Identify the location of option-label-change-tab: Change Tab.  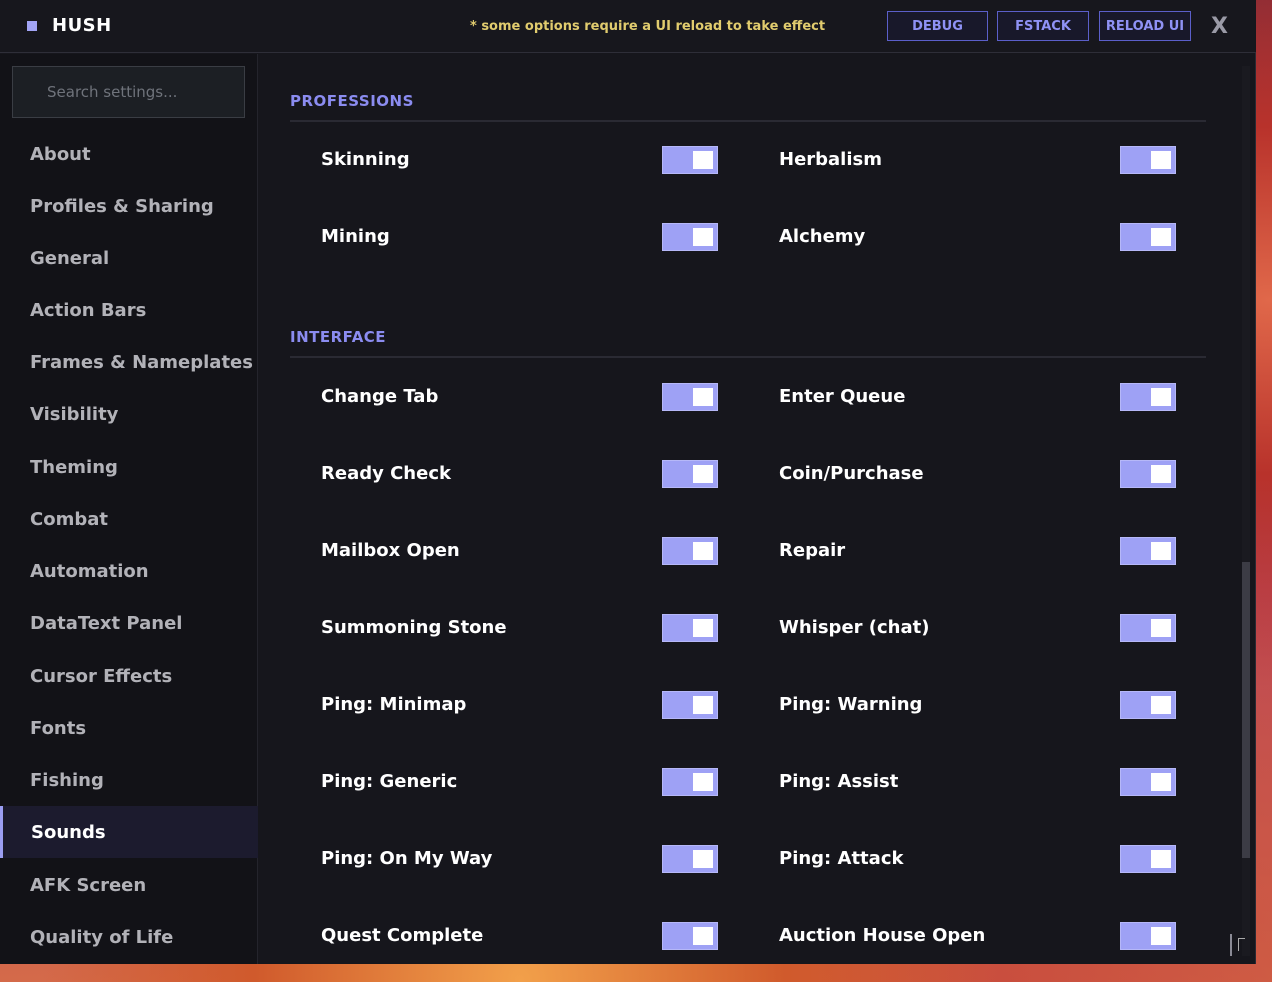
(380, 396).